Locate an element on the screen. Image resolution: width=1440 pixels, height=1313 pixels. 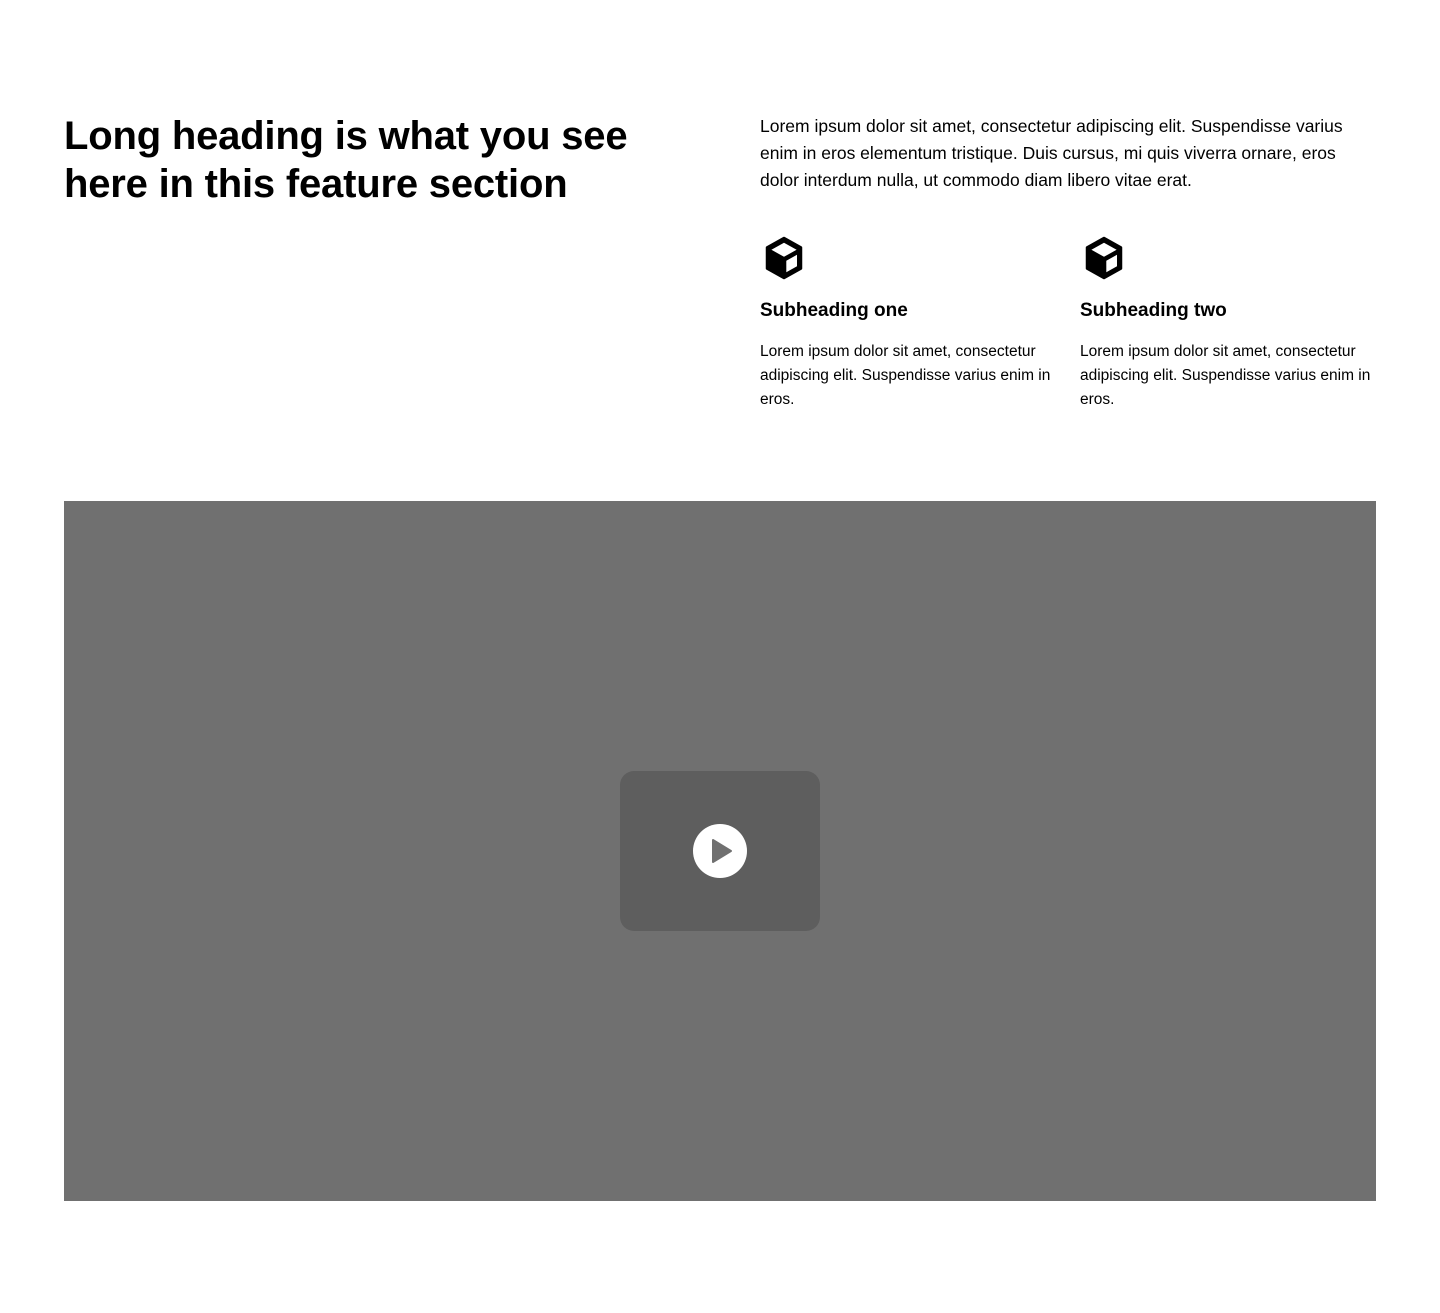
feature-title: Subheading two is located at coordinates (1153, 310).